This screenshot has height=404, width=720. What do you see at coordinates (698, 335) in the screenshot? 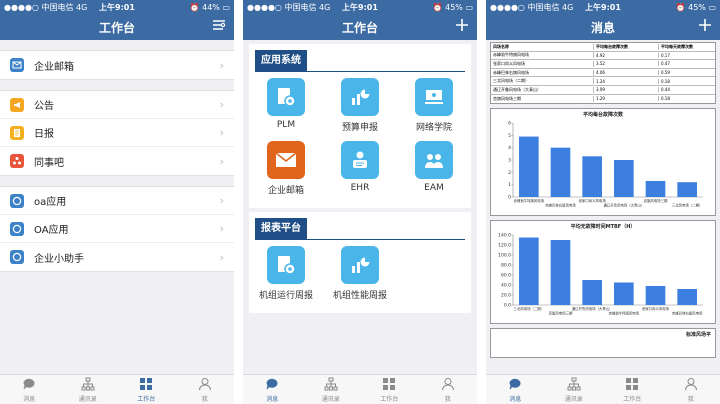
I see `chart-title: 标准风场平` at bounding box center [698, 335].